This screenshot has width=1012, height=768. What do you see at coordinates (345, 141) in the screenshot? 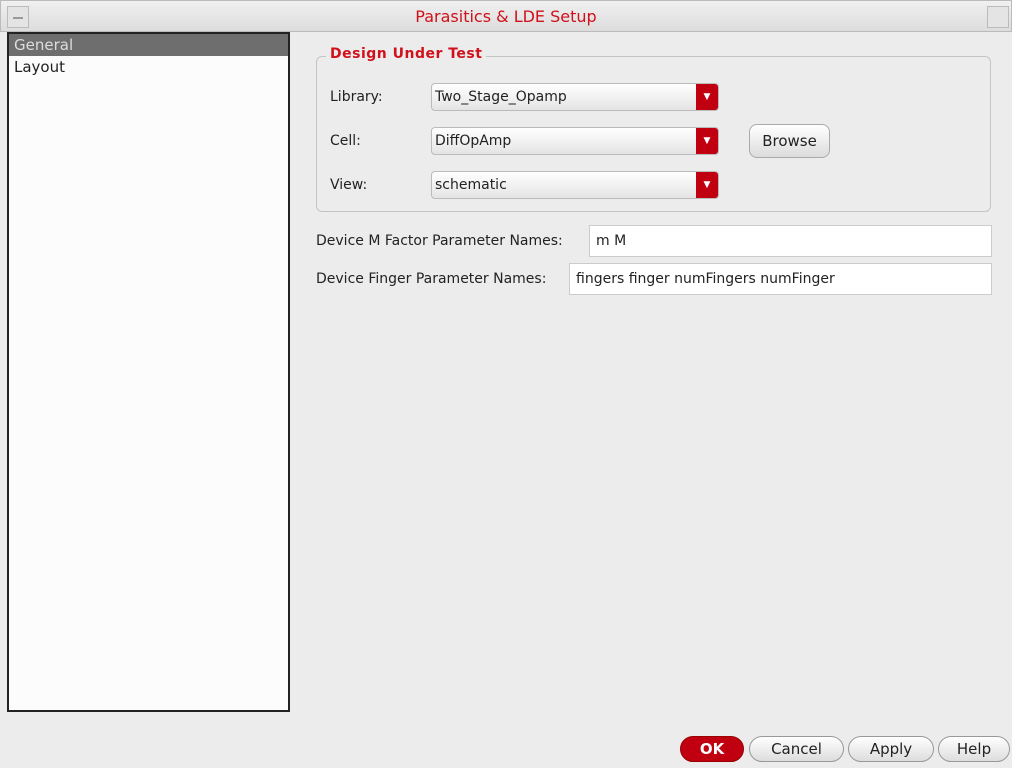
I see `cell-label: Cell:` at bounding box center [345, 141].